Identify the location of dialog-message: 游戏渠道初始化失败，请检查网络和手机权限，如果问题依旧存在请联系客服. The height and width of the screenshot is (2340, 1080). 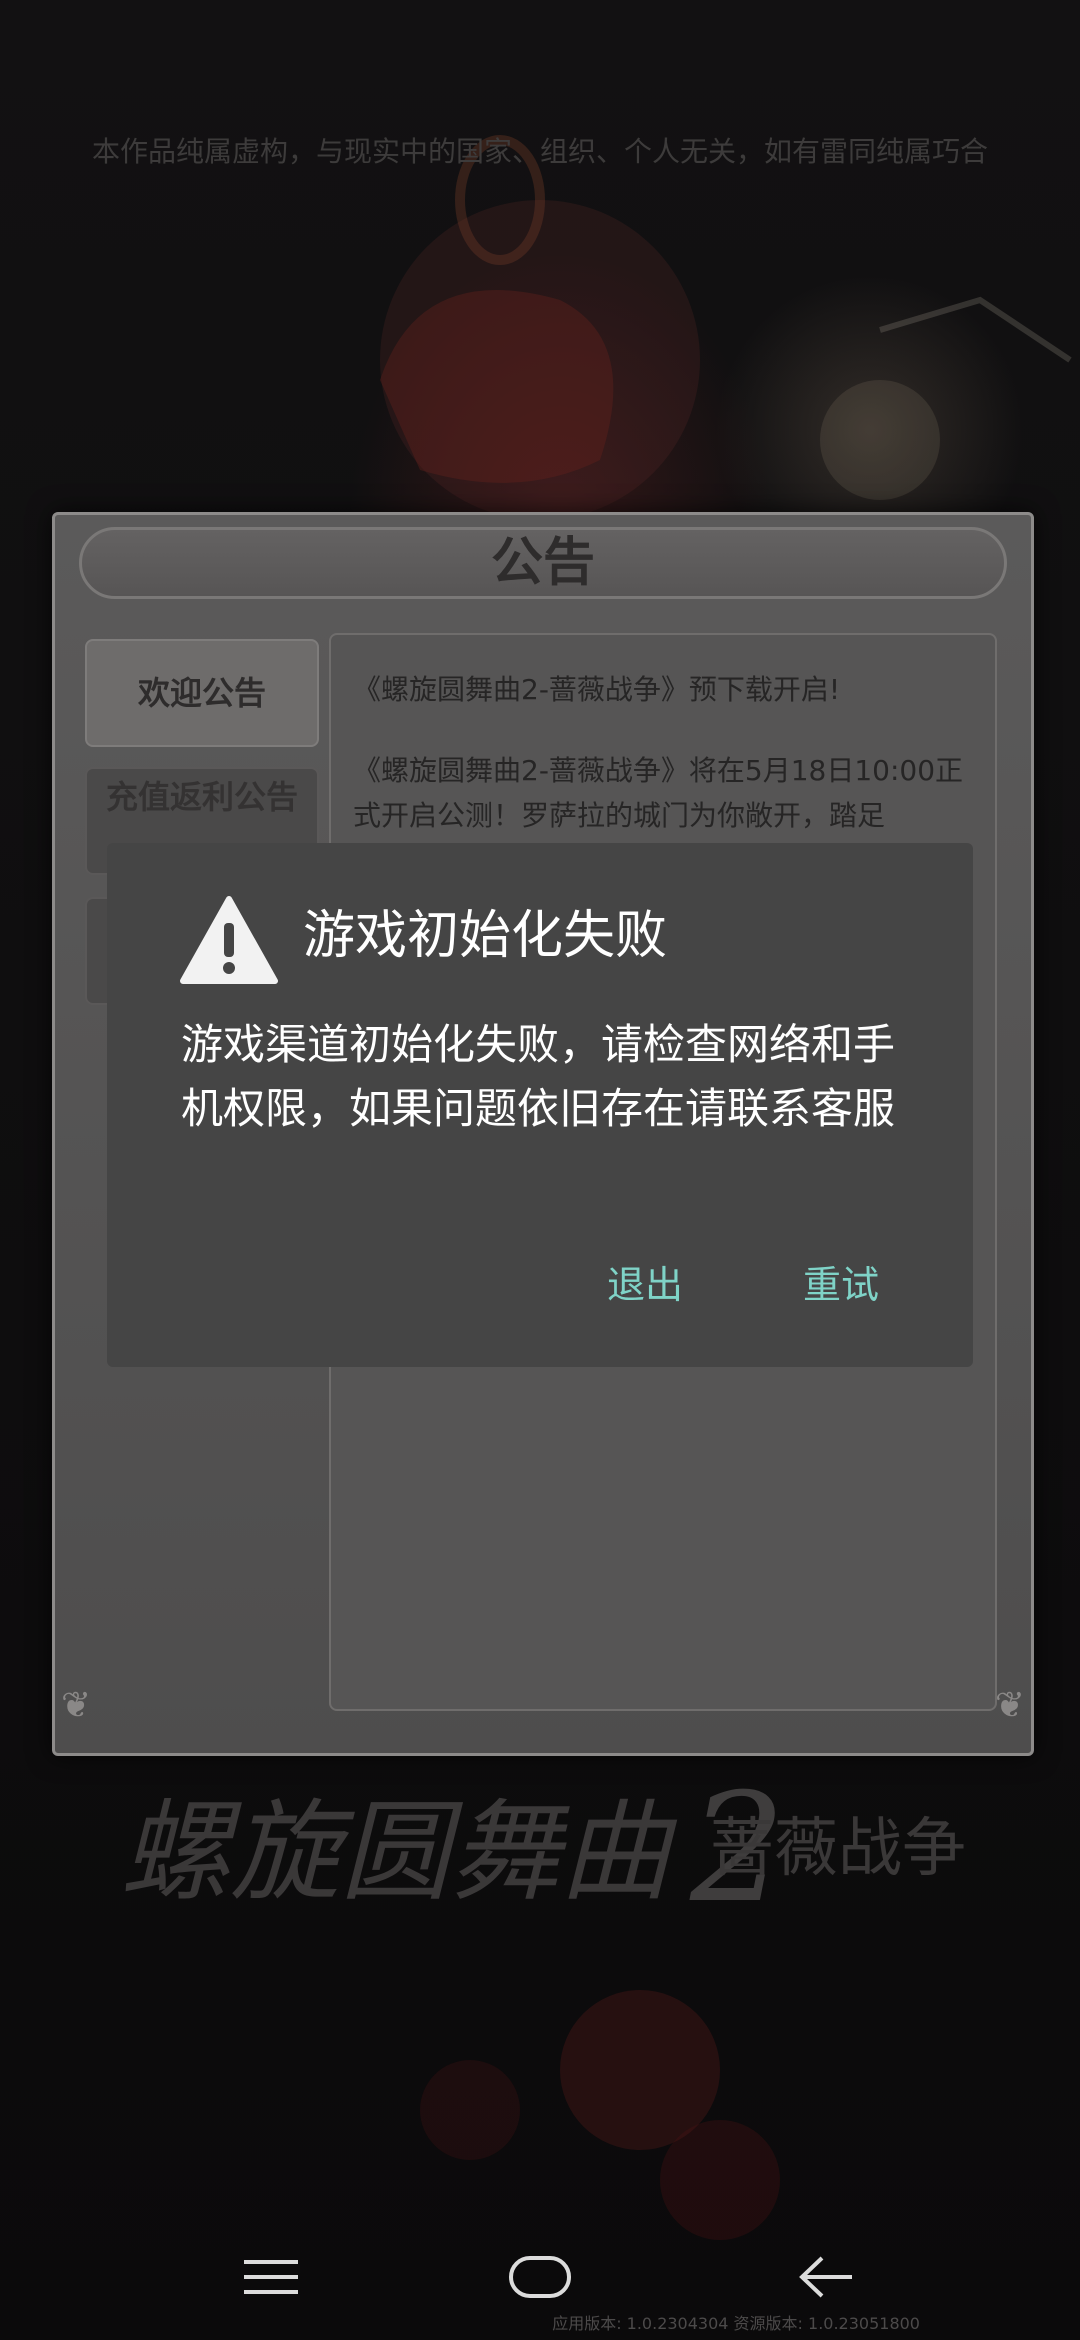
(538, 1076).